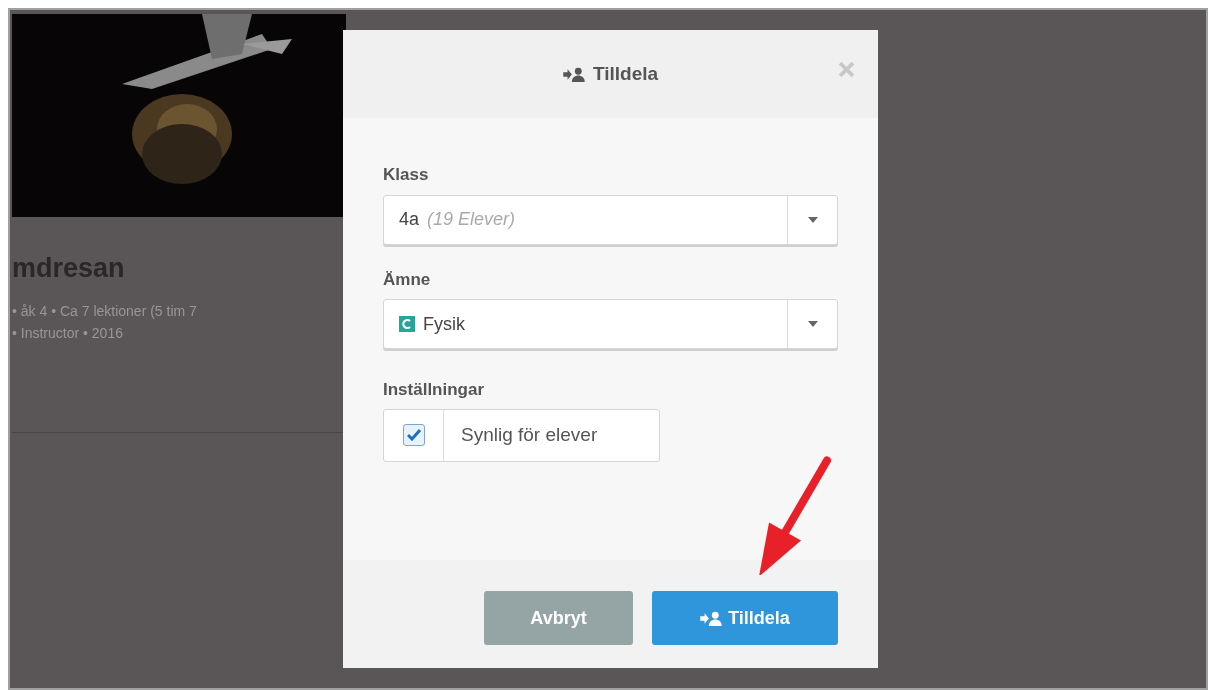  Describe the element at coordinates (407, 324) in the screenshot. I see `subject-icon` at that location.